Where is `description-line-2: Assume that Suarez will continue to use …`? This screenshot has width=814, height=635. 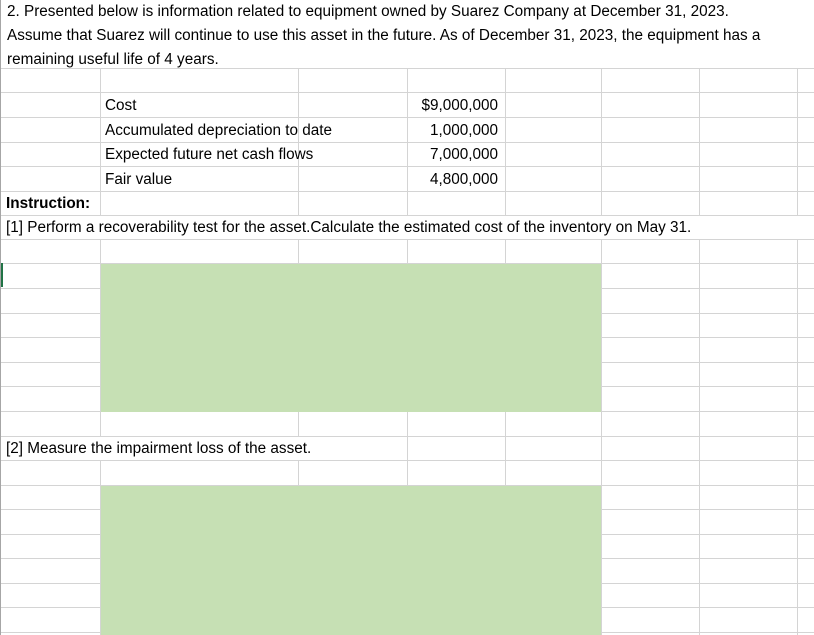 description-line-2: Assume that Suarez will continue to use … is located at coordinates (384, 35).